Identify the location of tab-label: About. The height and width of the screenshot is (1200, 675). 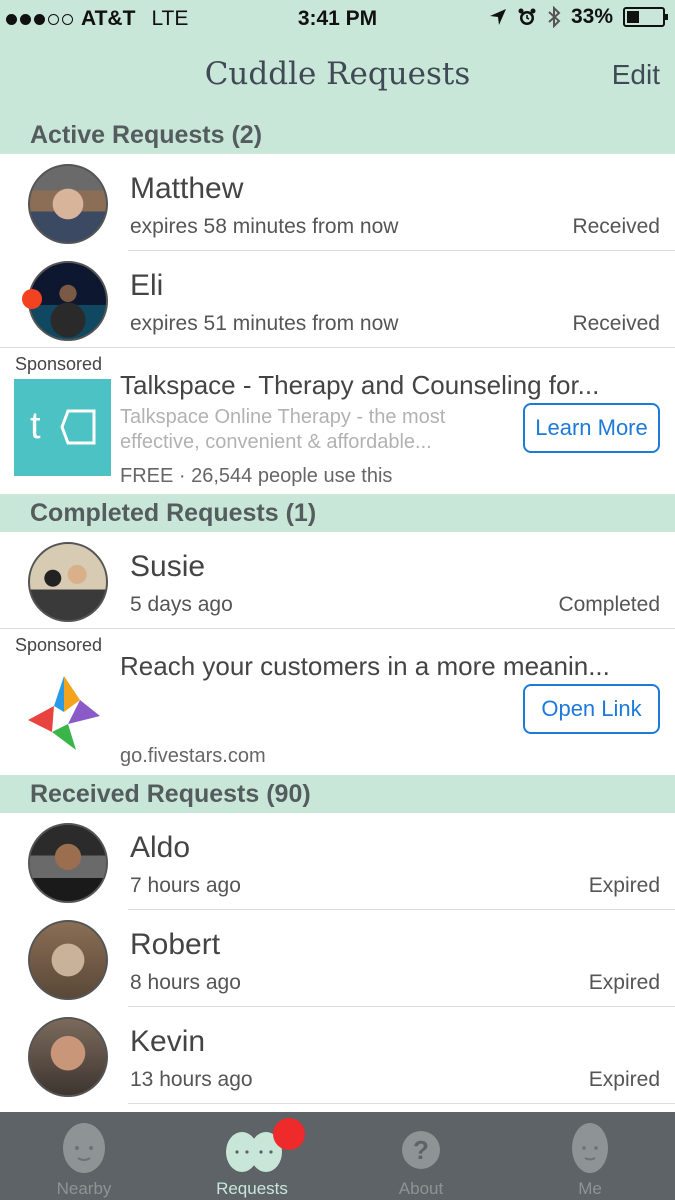
(421, 1188).